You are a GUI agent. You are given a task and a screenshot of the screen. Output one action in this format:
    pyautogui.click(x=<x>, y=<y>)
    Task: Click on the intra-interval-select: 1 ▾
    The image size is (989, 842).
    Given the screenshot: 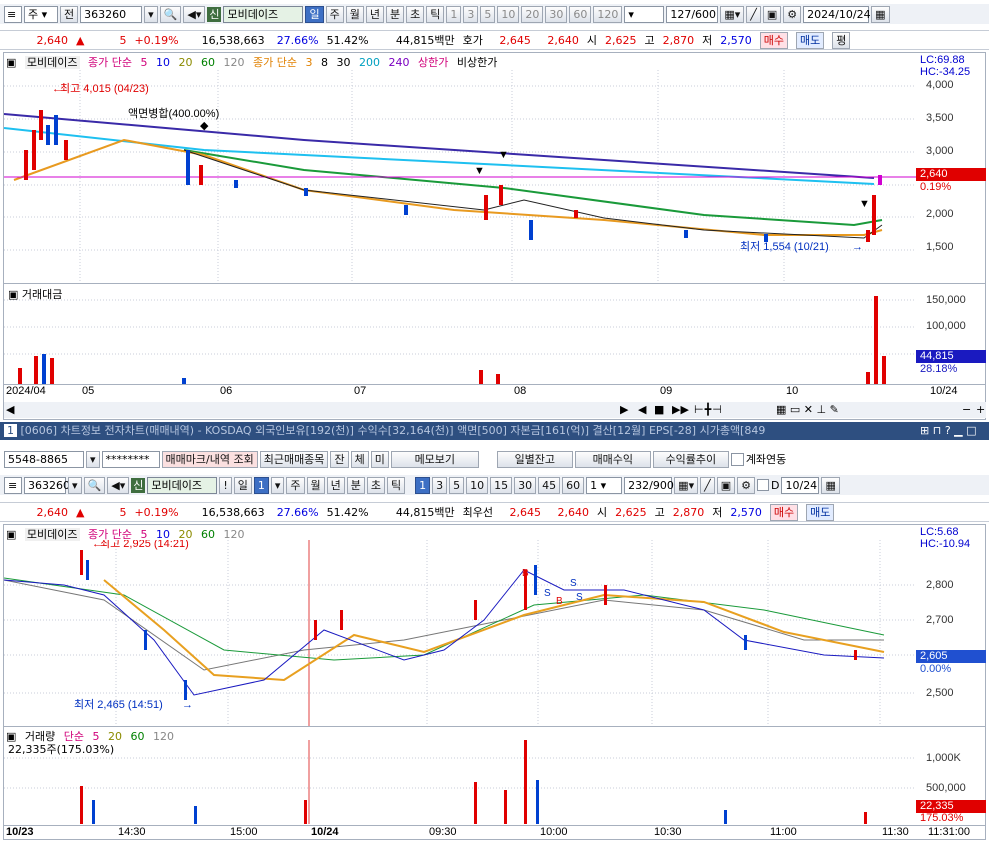 What is the action you would take?
    pyautogui.click(x=604, y=485)
    